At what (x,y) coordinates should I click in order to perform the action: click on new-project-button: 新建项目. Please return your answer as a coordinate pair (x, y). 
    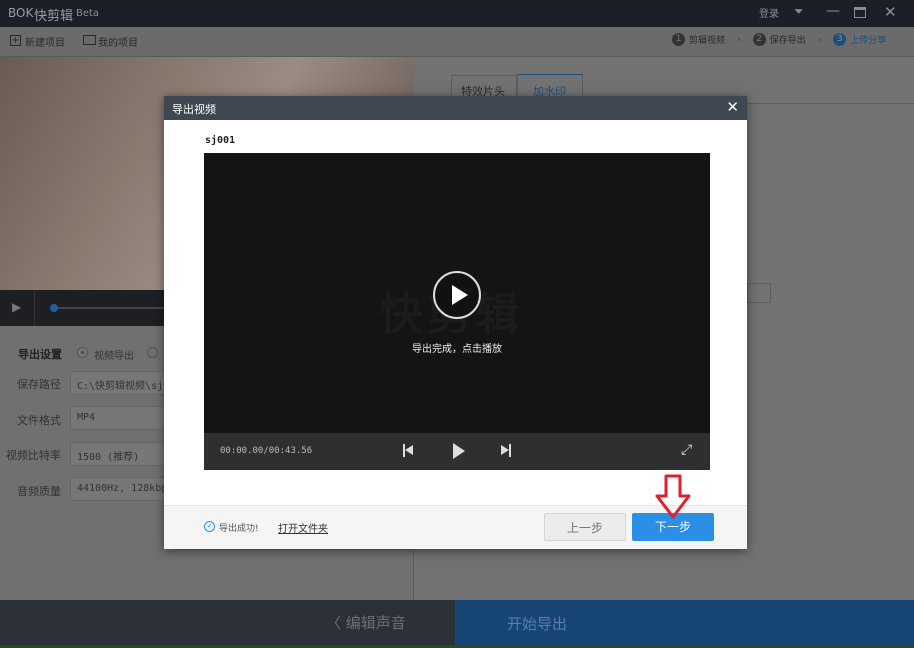
    Looking at the image, I should click on (45, 41).